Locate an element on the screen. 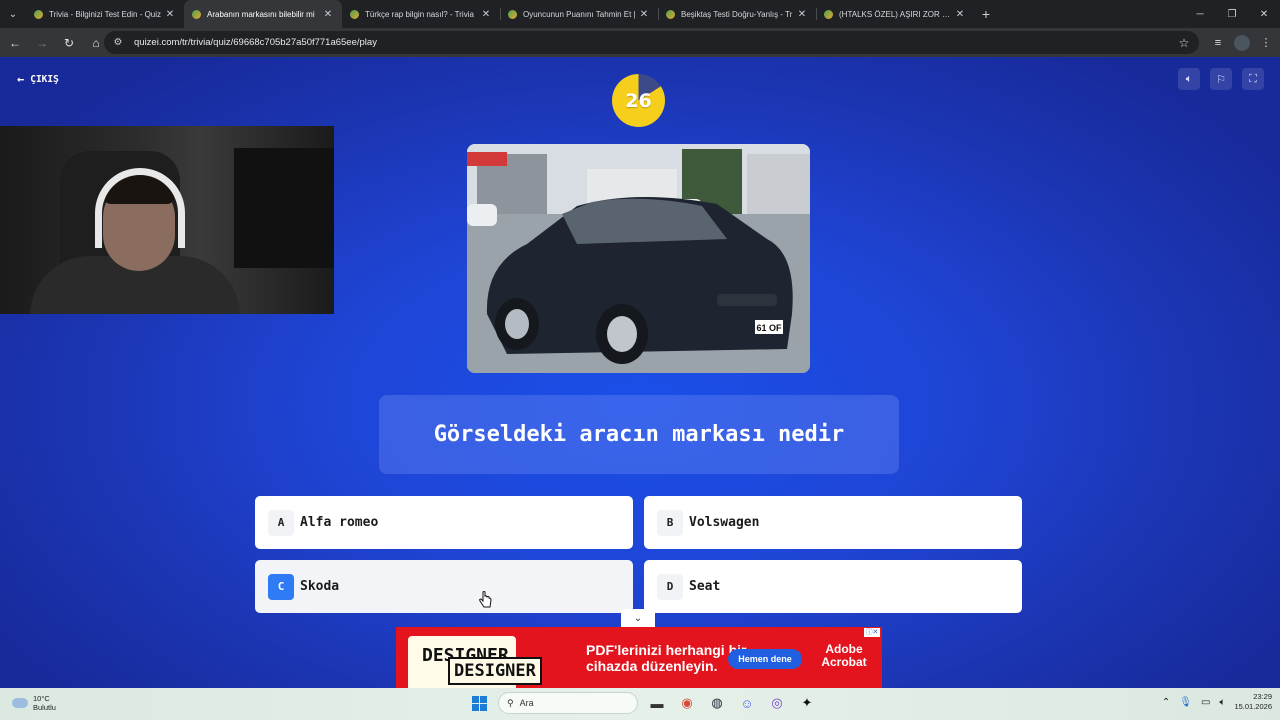 The height and width of the screenshot is (720, 1280). tab-title: Oyuncunun Puanını Tahmin Et | is located at coordinates (579, 14).